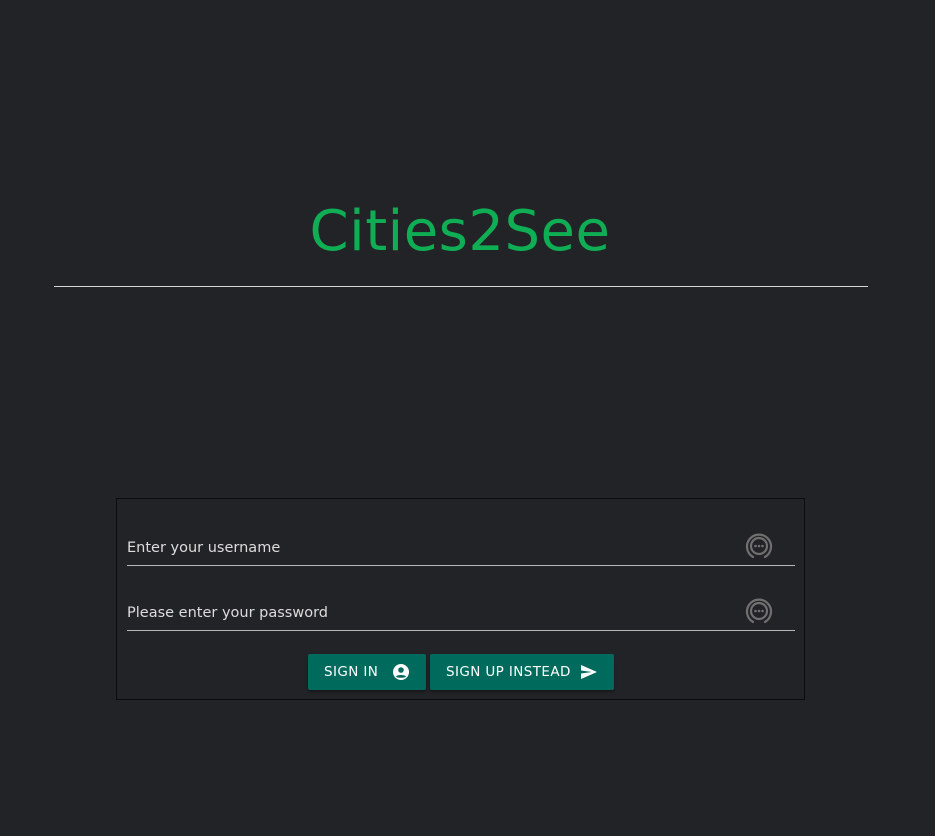  I want to click on sign-in-button: SIGN IN, so click(367, 672).